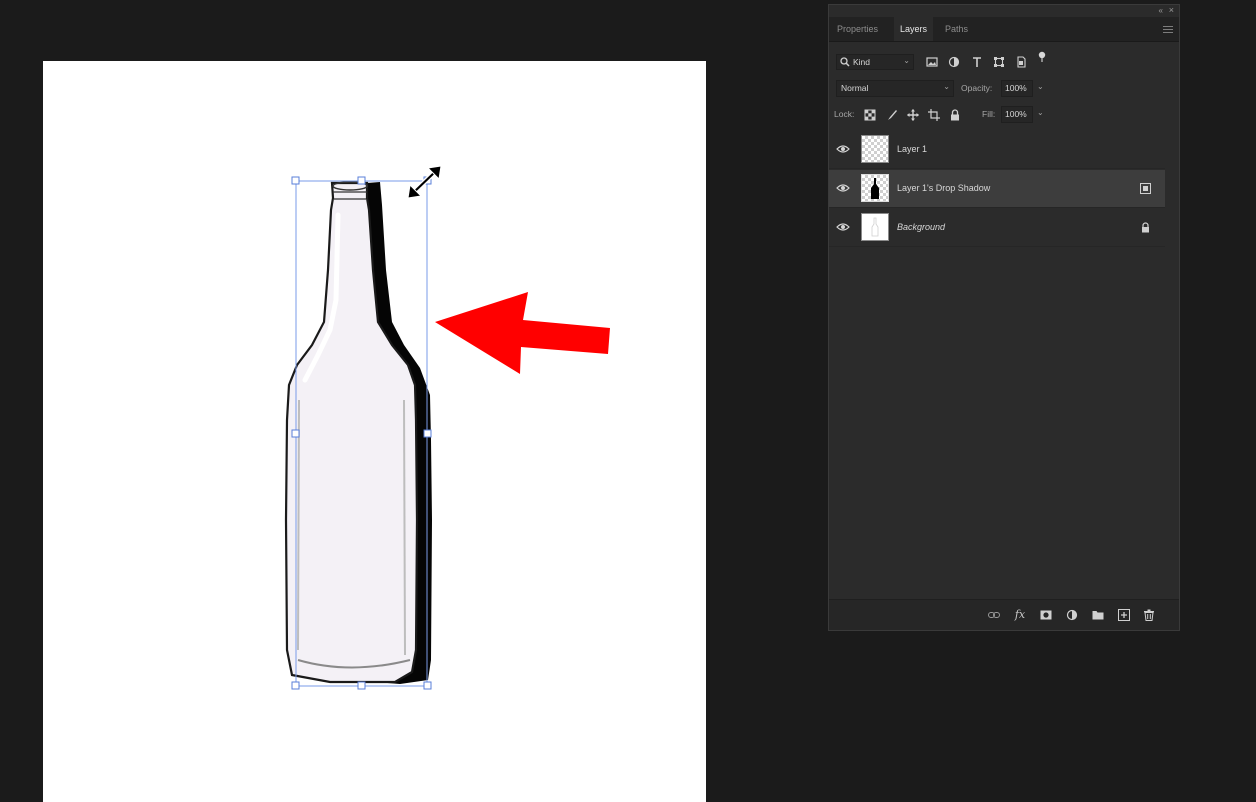  I want to click on lock-row: Lock: Fill: 100% ⌄, so click(1004, 115).